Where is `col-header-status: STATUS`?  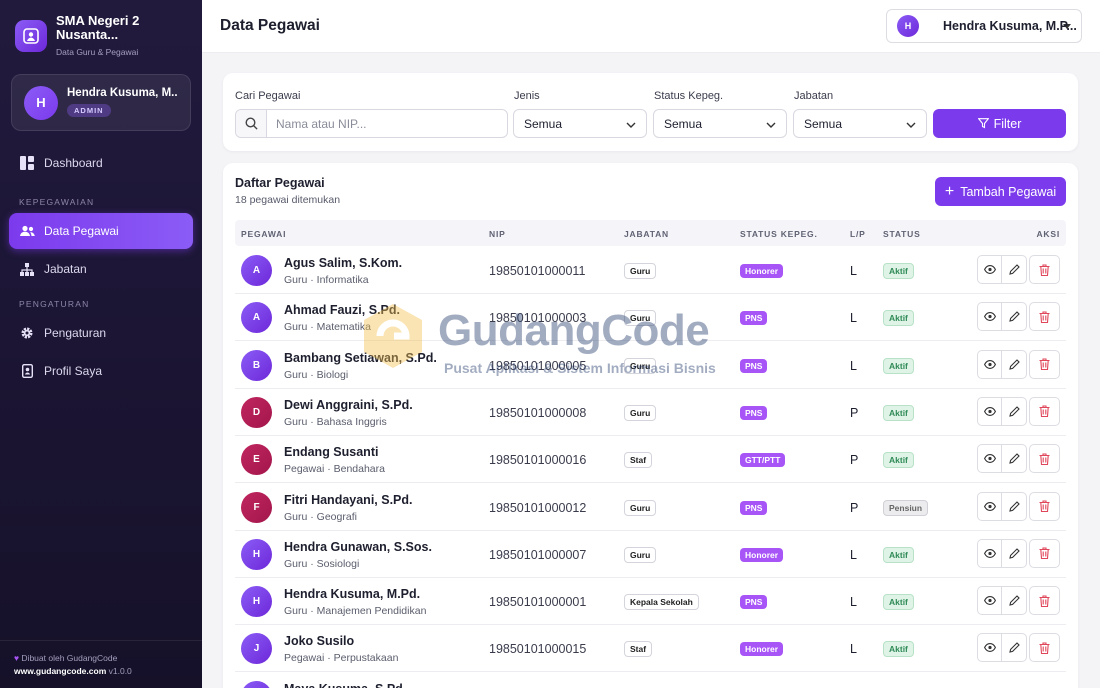 col-header-status: STATUS is located at coordinates (902, 234).